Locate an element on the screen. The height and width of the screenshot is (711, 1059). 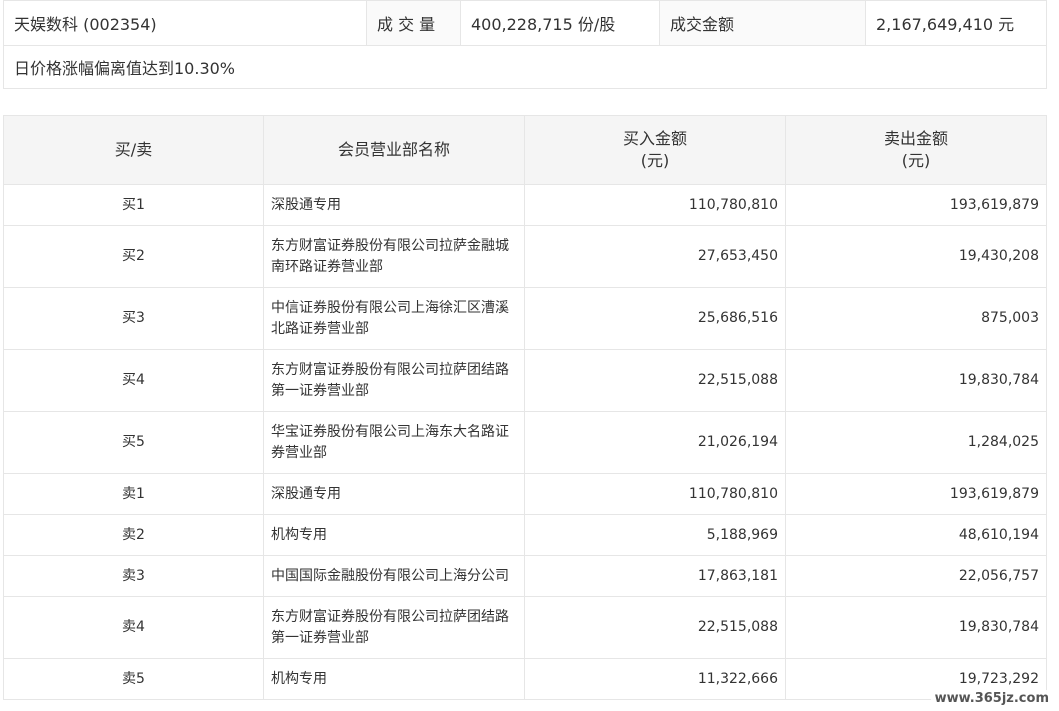
row-side: 买4 is located at coordinates (133, 380).